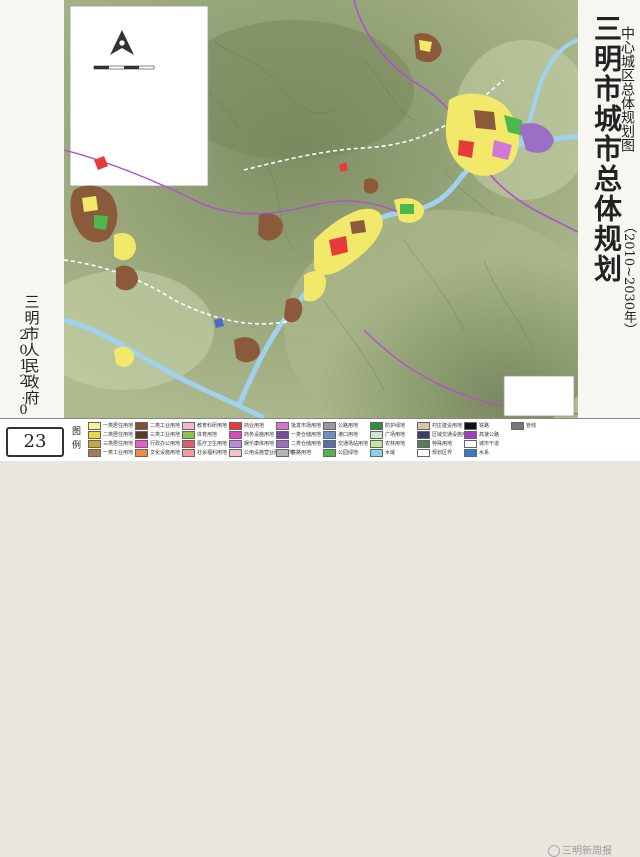 The height and width of the screenshot is (857, 640). What do you see at coordinates (484, 453) in the screenshot?
I see `legend-item-label: 水系` at bounding box center [484, 453].